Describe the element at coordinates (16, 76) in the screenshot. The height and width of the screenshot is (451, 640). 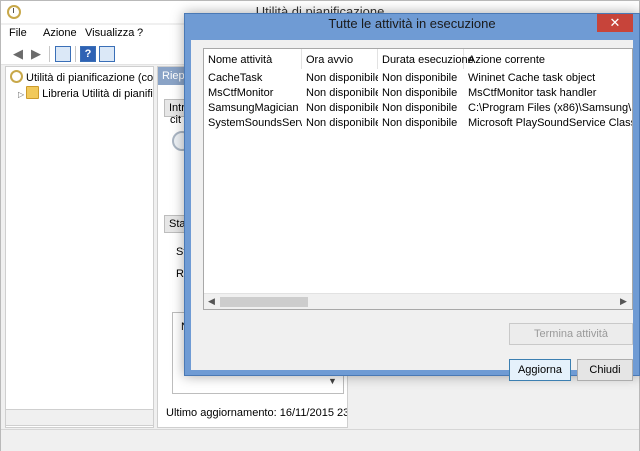
I see `clock-icon` at that location.